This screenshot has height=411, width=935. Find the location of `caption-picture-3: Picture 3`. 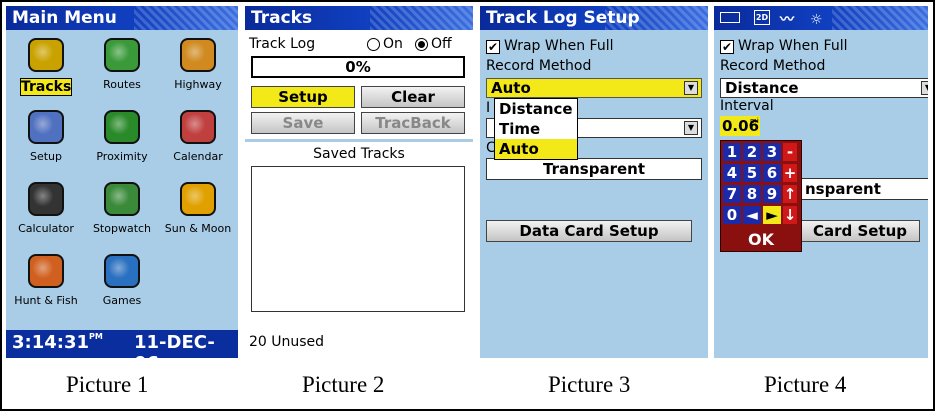

caption-picture-3: Picture 3 is located at coordinates (589, 384).